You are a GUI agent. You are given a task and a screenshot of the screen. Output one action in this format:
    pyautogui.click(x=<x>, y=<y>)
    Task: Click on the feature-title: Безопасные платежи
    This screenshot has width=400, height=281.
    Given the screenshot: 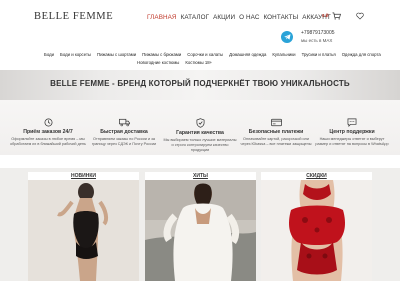 What is the action you would take?
    pyautogui.click(x=276, y=132)
    